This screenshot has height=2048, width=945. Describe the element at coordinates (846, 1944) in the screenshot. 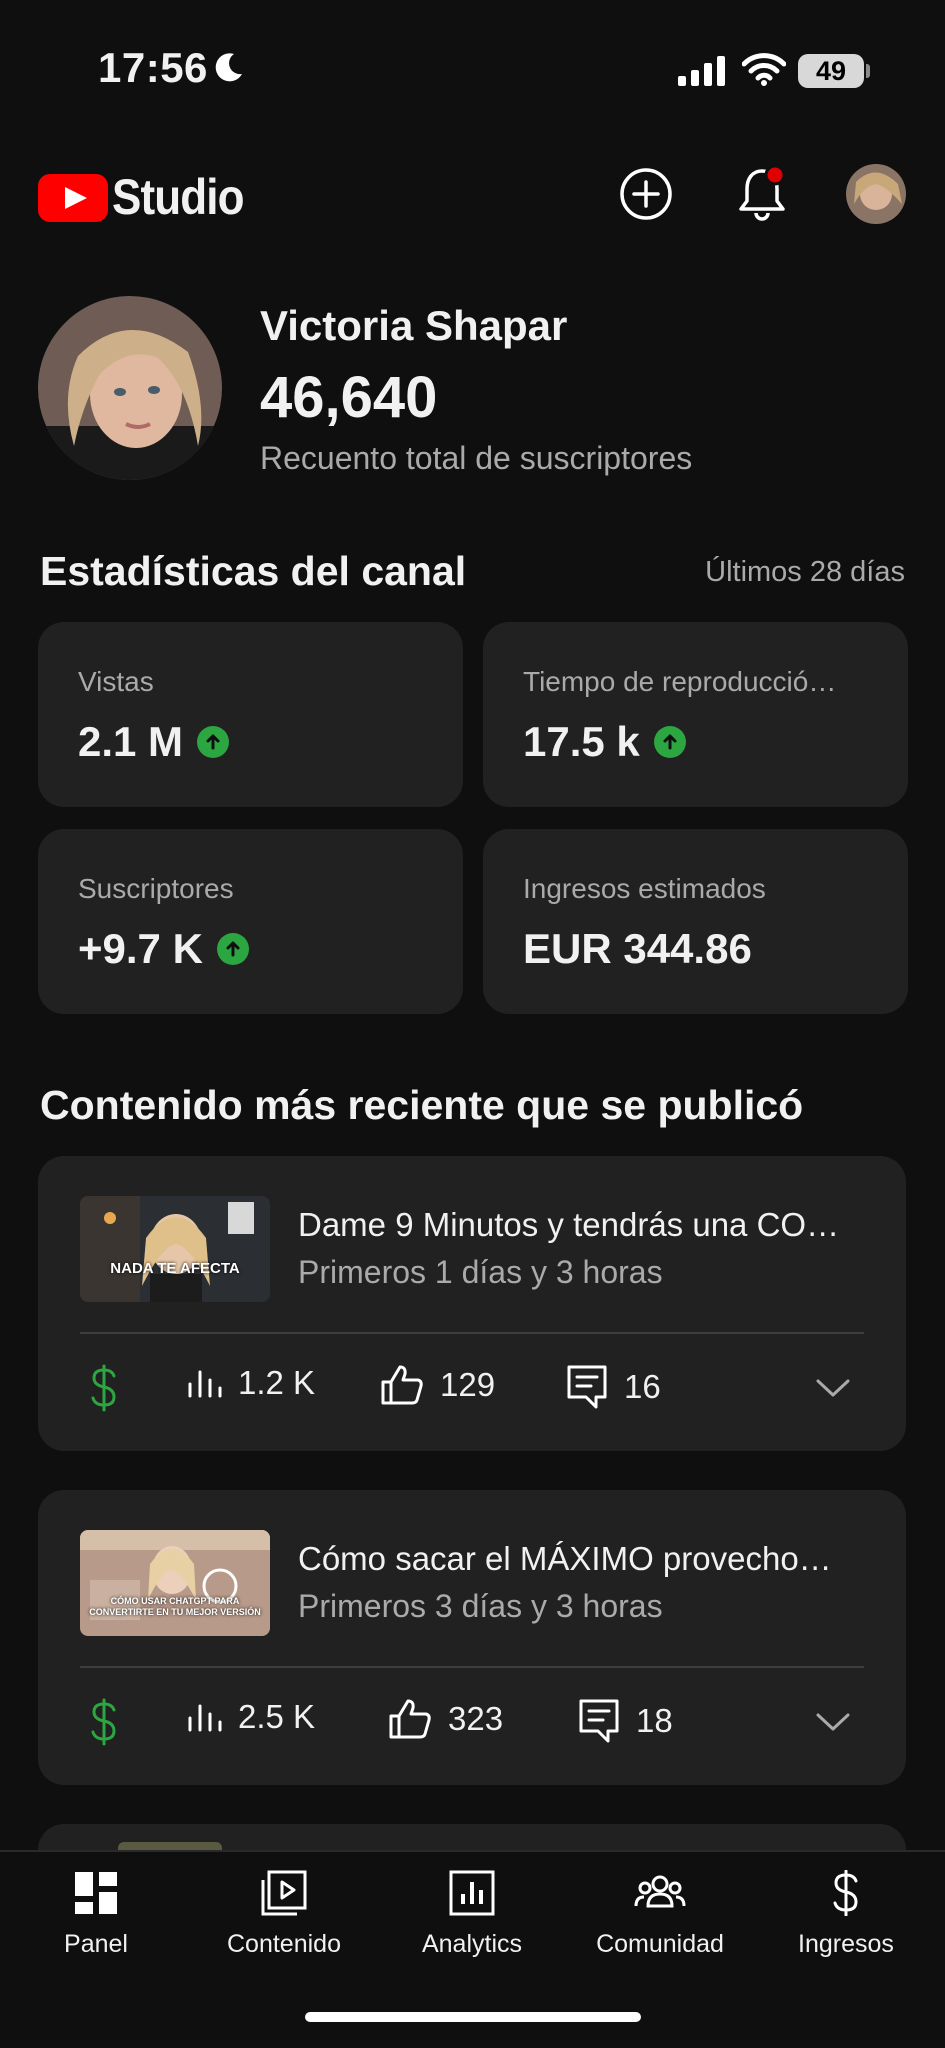

I see `nav-label: Ingresos` at that location.